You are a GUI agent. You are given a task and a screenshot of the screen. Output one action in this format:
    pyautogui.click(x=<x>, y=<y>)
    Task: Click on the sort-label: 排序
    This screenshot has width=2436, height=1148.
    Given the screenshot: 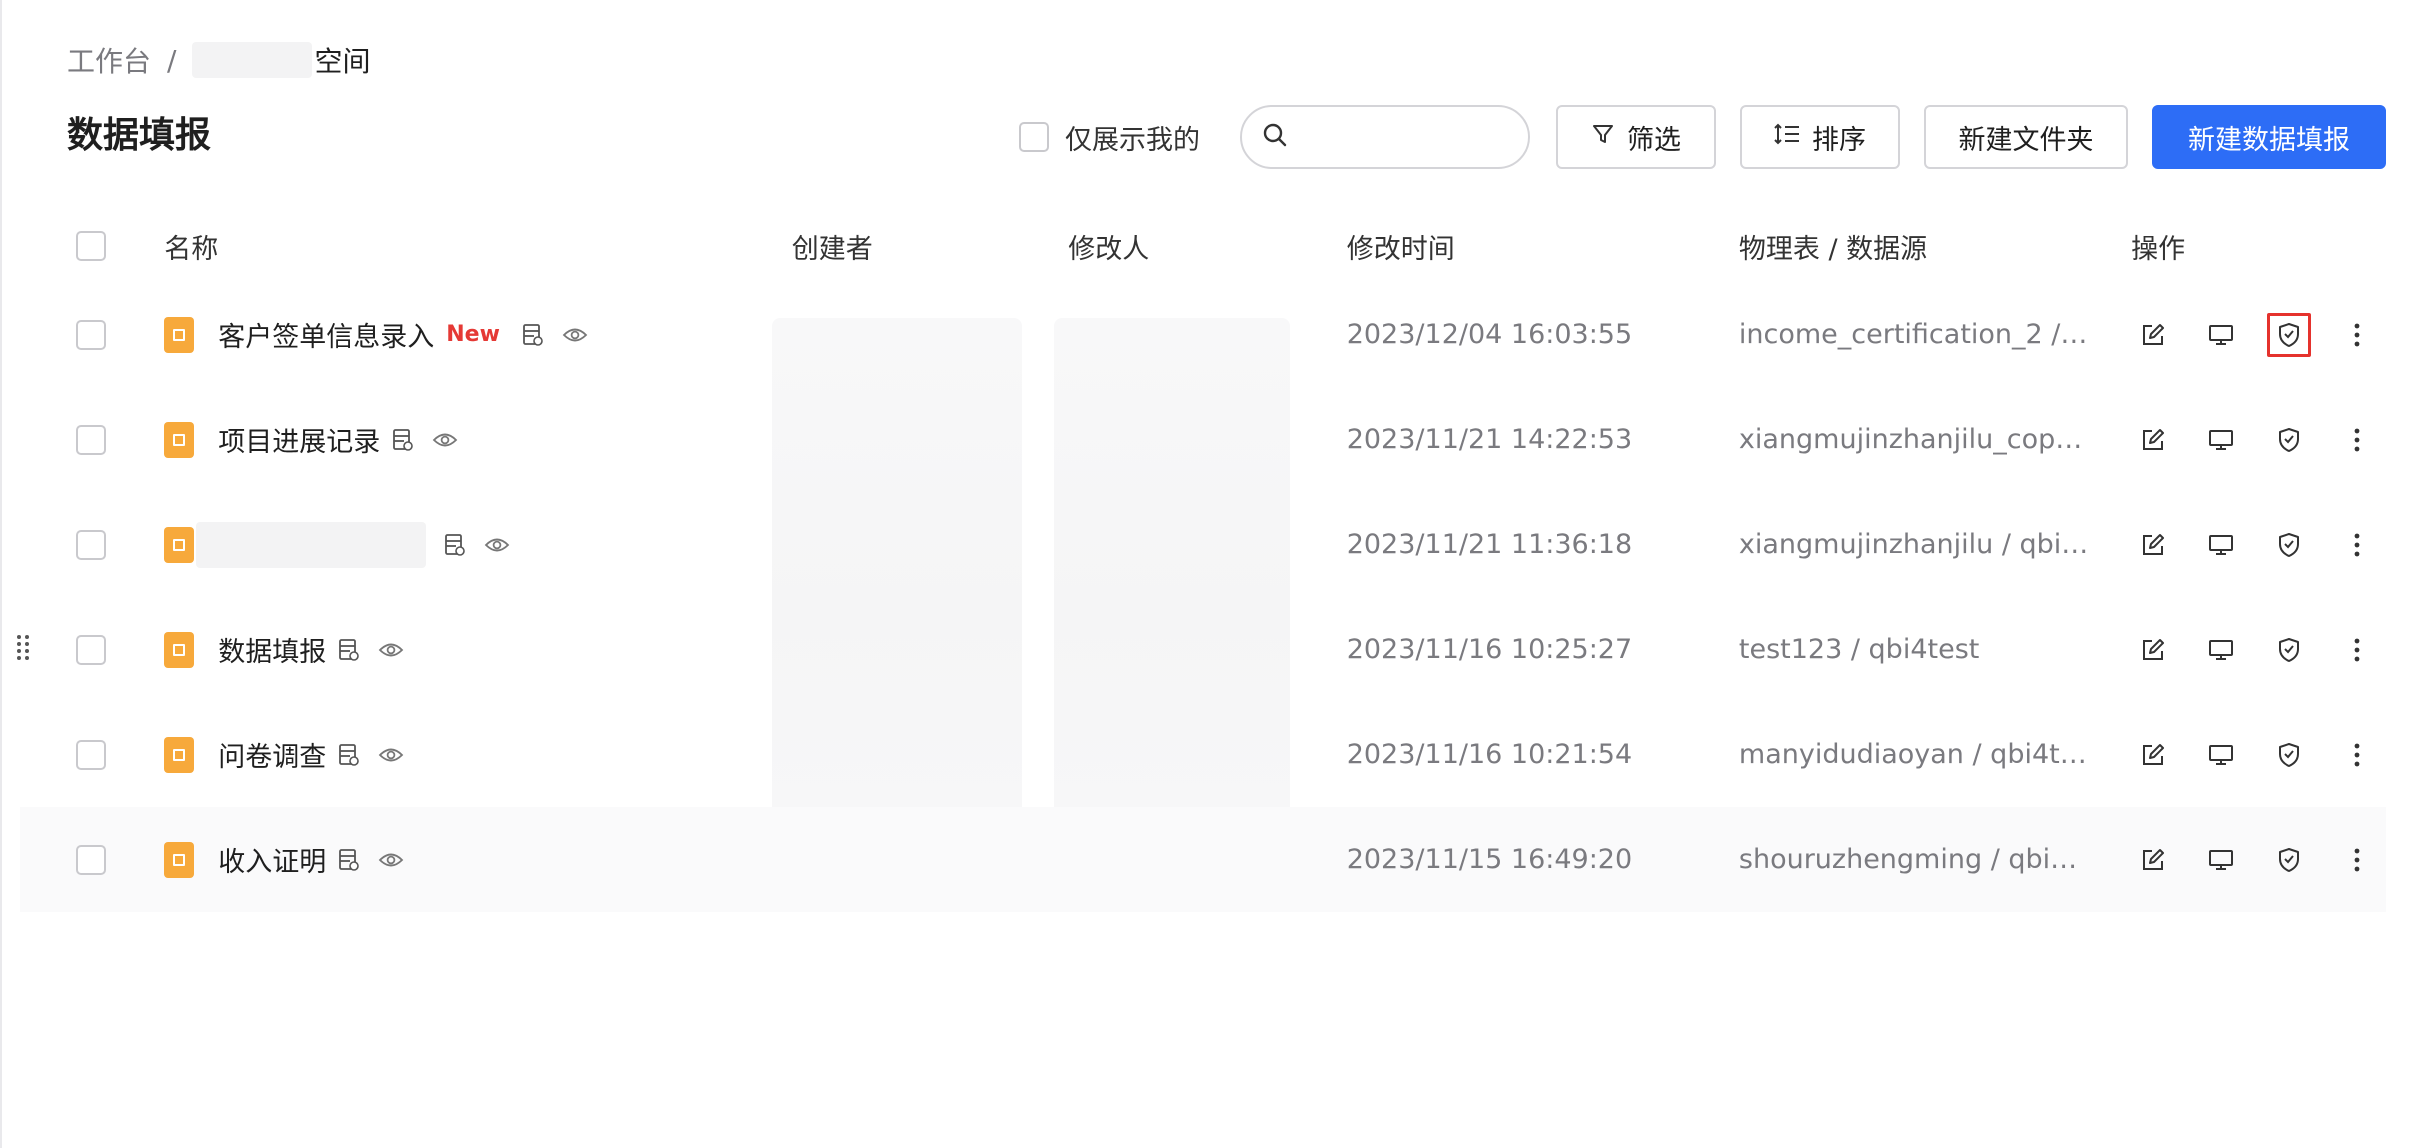 What is the action you would take?
    pyautogui.click(x=1839, y=140)
    